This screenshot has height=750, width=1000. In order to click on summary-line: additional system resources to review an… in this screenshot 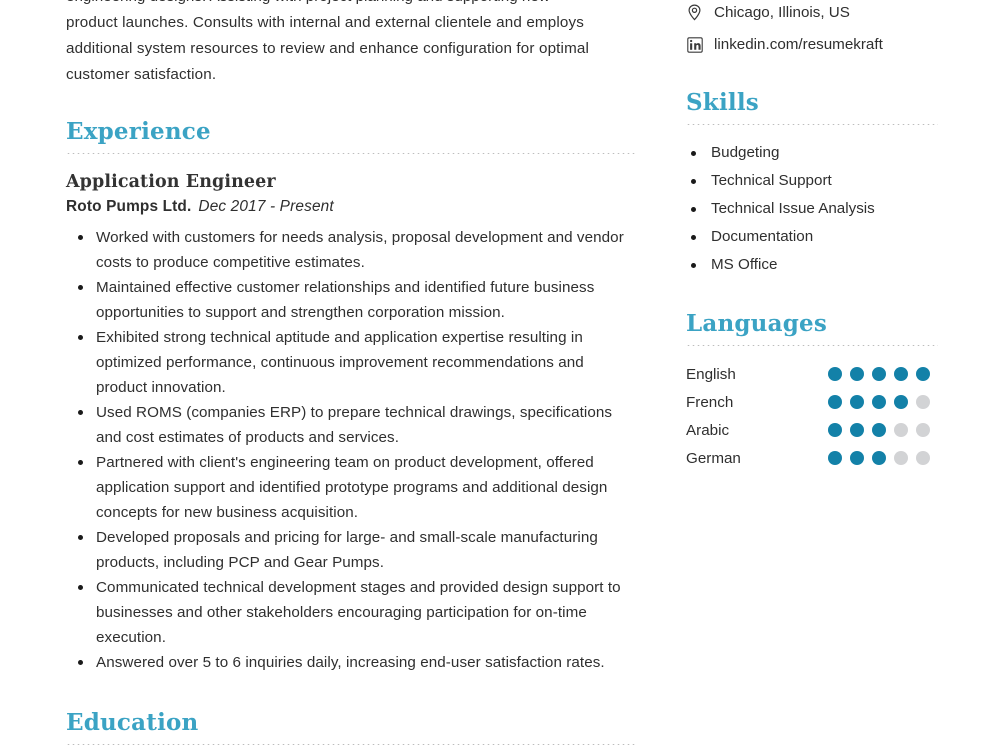, I will do `click(327, 48)`.